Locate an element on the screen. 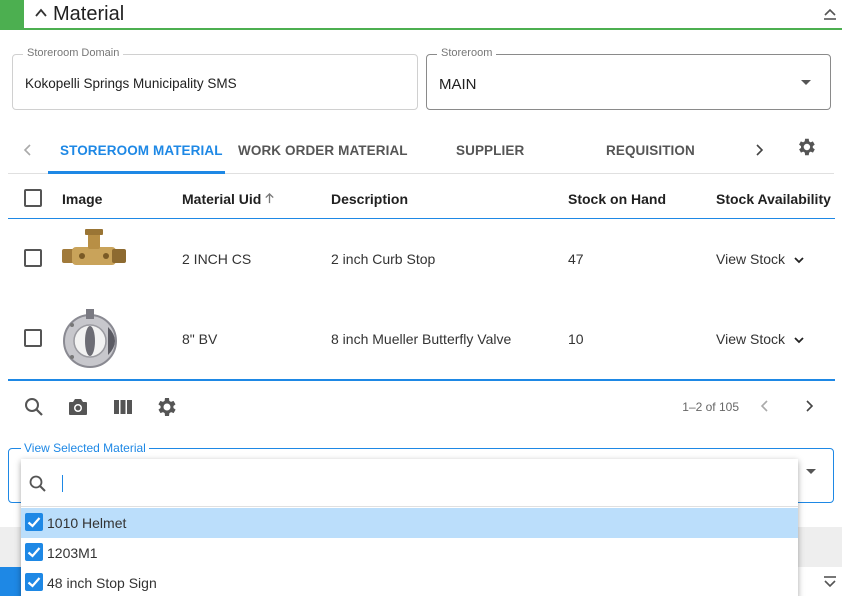 Image resolution: width=842 pixels, height=596 pixels. tab-scroll-right-icon is located at coordinates (759, 150).